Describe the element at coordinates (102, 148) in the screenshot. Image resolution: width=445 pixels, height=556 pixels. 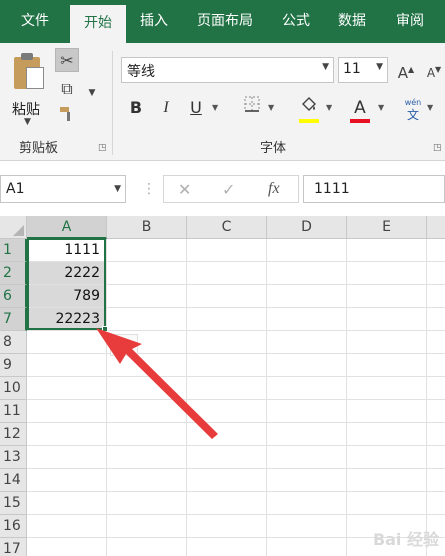
I see `dialog-launcher-icon: ◳` at that location.